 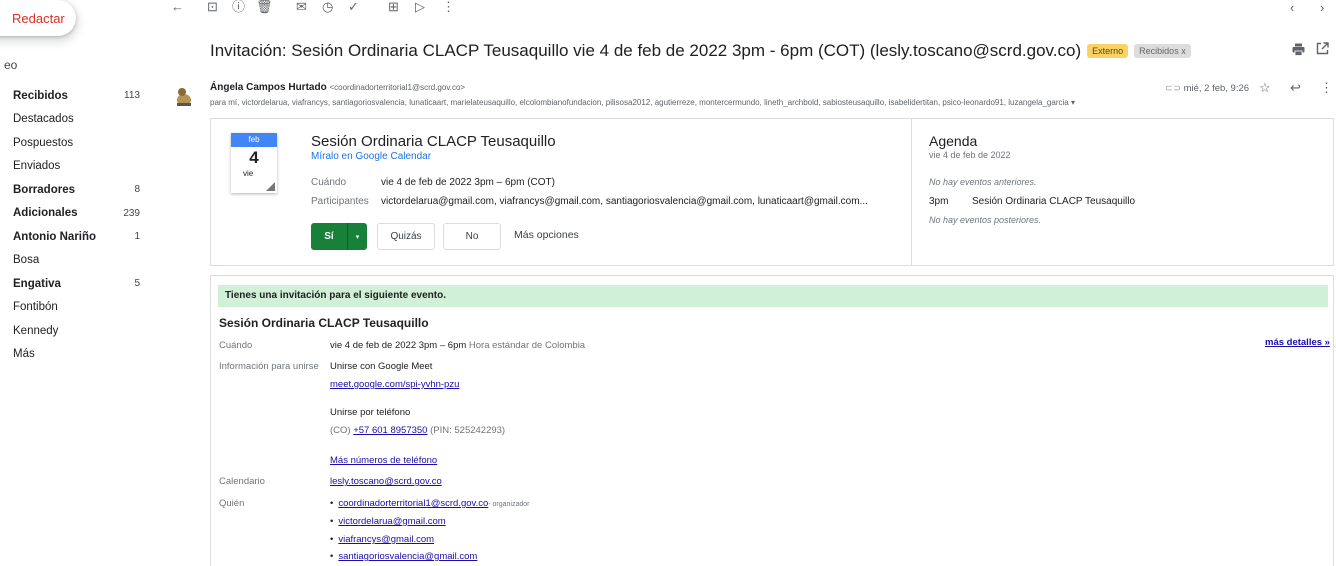 I want to click on attendee-item: • santiagoriosvalencia@gmail.com, so click(x=403, y=556).